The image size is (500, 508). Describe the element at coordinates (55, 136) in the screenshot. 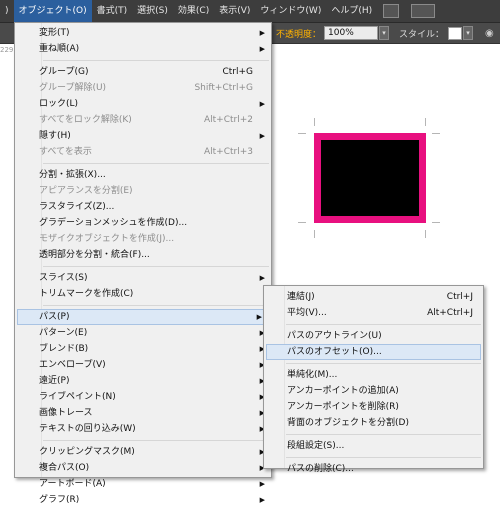

I see `menu-item-label: 隠す(H)` at that location.